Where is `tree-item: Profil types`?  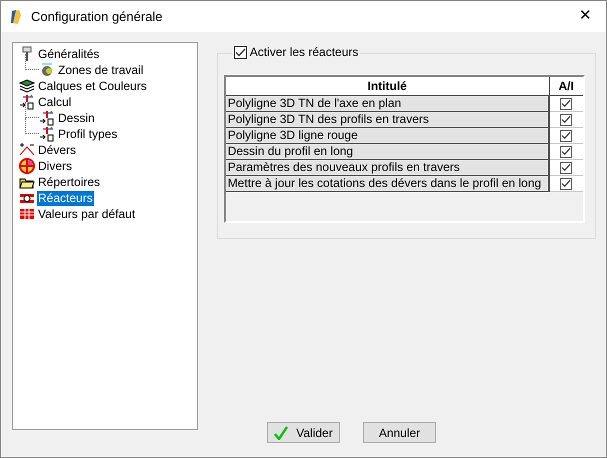
tree-item: Profil types is located at coordinates (87, 134).